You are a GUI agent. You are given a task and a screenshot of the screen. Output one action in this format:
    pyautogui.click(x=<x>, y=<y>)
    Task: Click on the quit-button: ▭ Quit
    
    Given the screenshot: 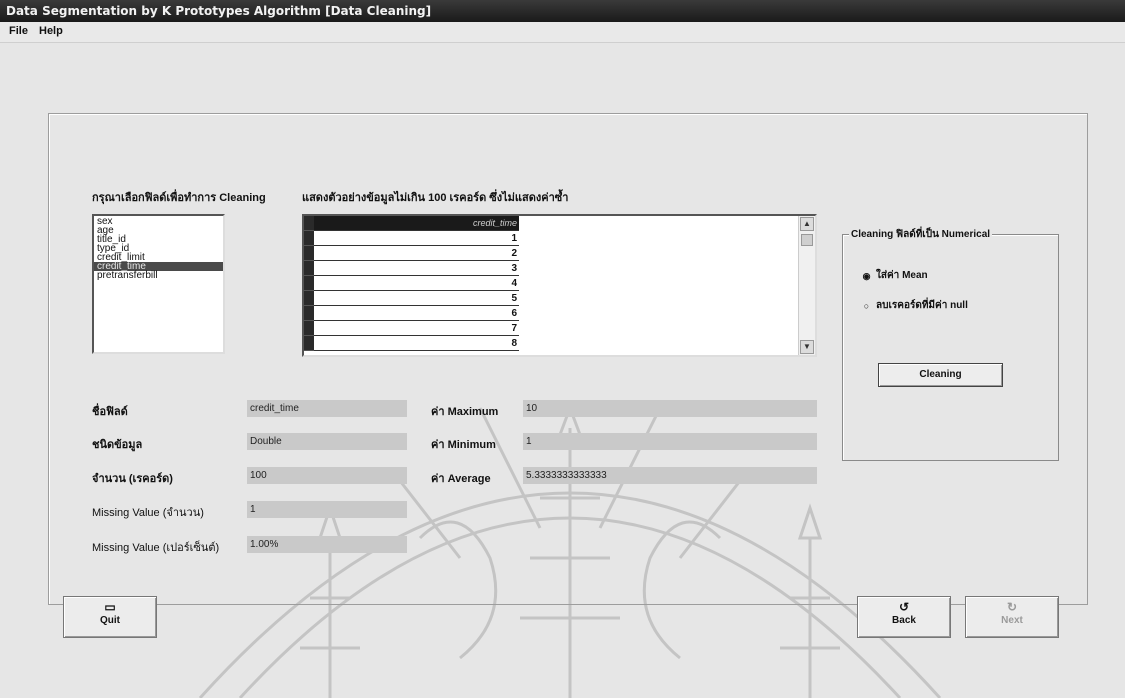 What is the action you would take?
    pyautogui.click(x=110, y=617)
    